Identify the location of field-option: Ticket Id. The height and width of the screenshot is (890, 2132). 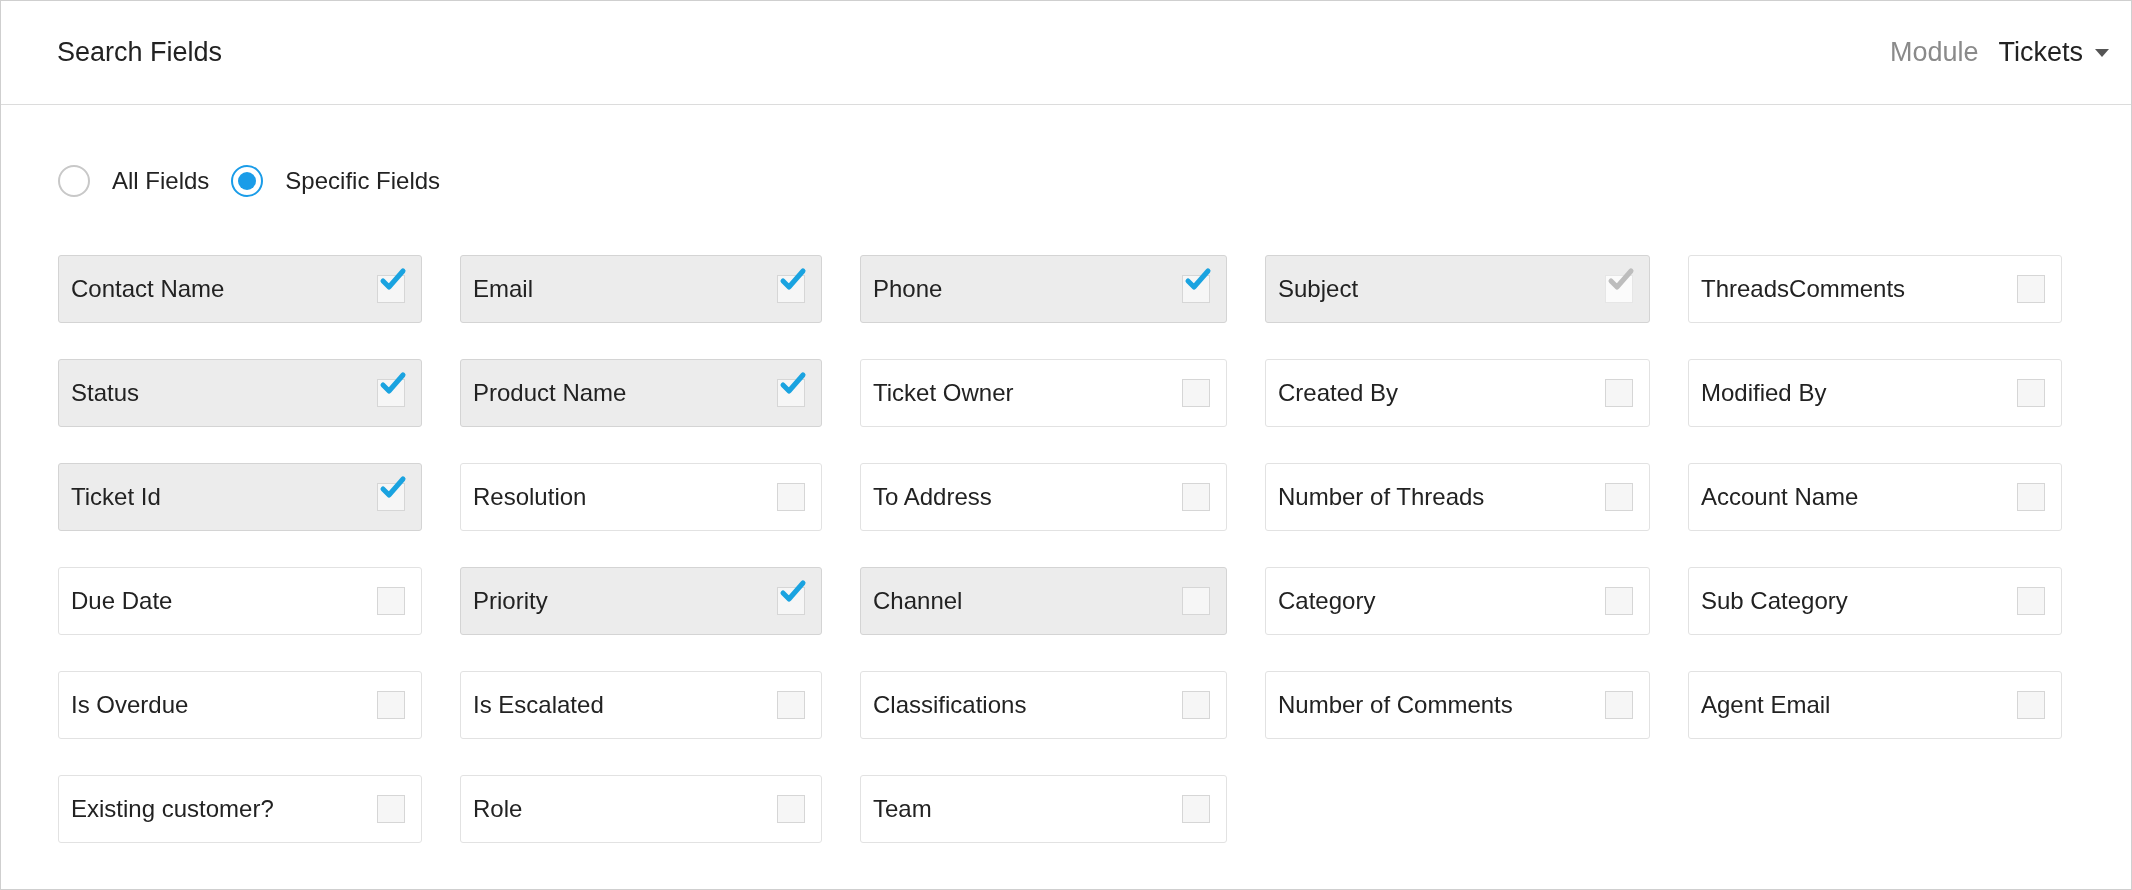
(240, 497).